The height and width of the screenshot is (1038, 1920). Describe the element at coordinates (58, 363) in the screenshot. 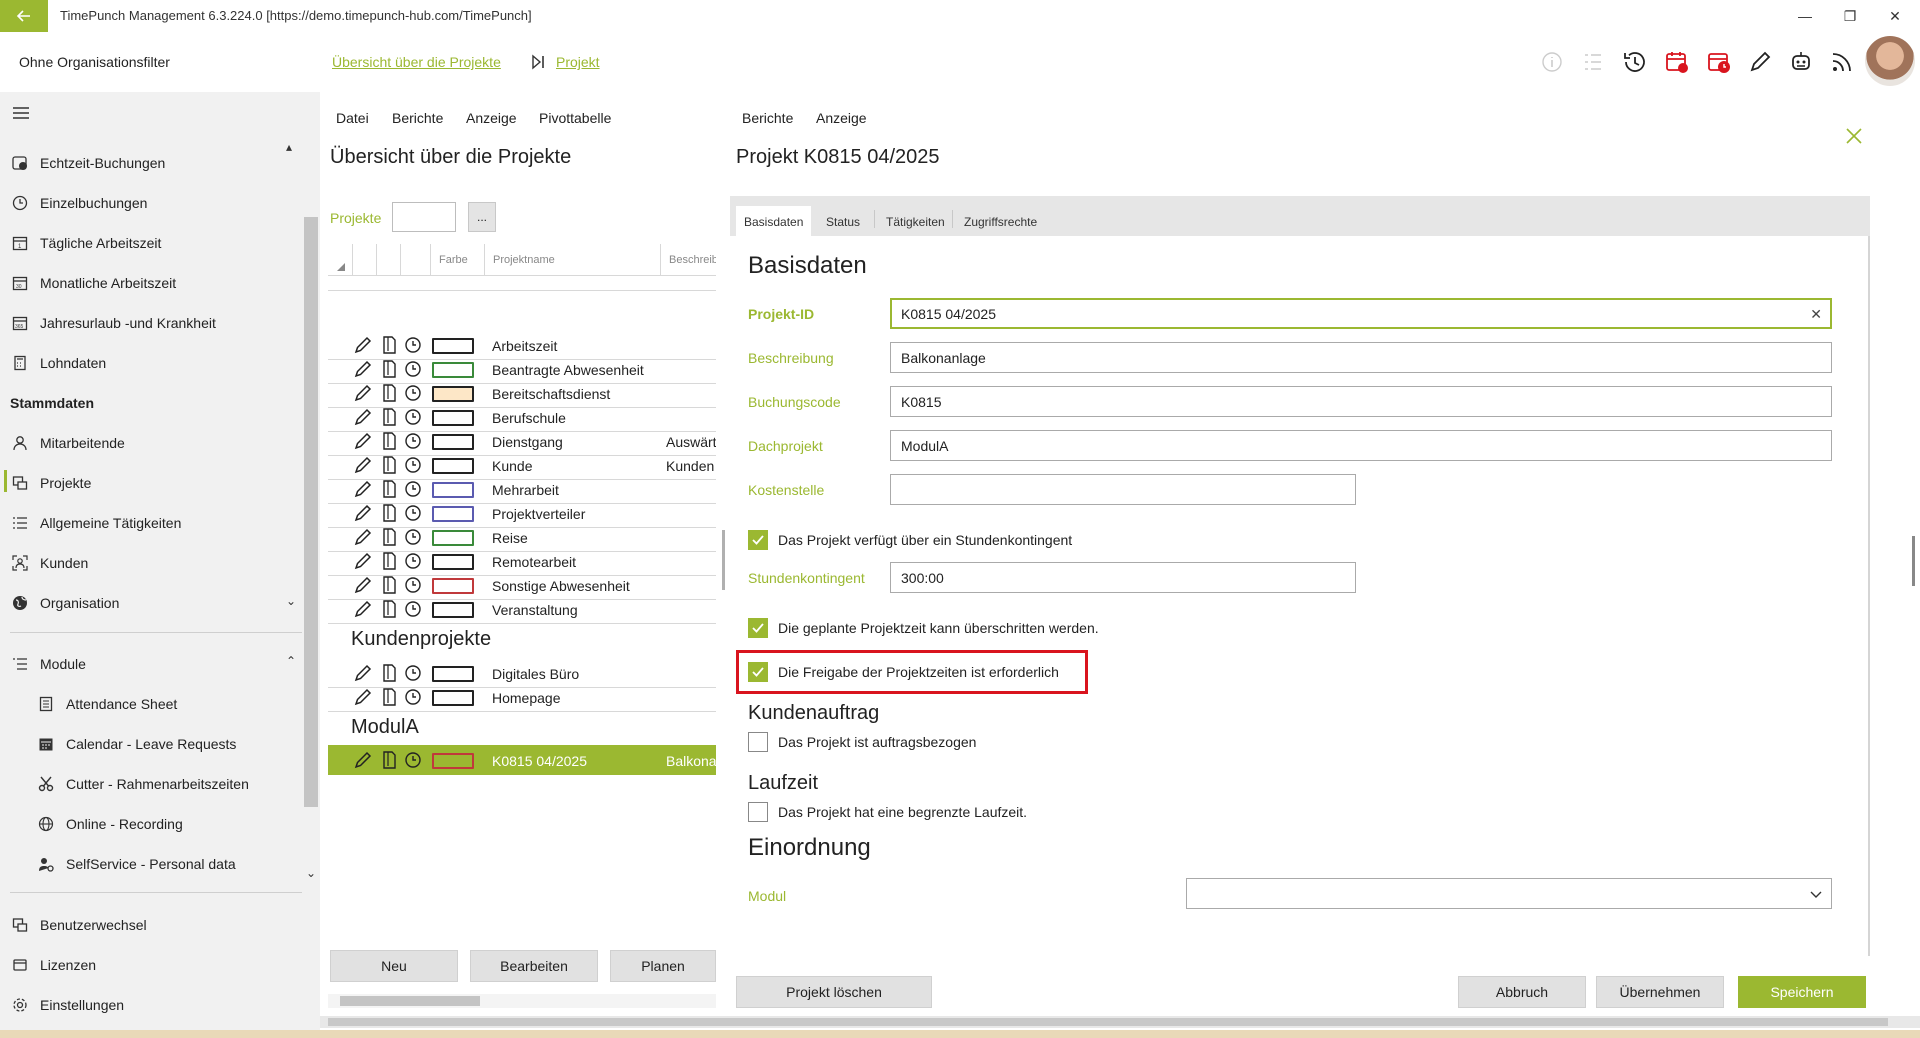

I see `sidebar-item-lohndaten: Lohndaten` at that location.